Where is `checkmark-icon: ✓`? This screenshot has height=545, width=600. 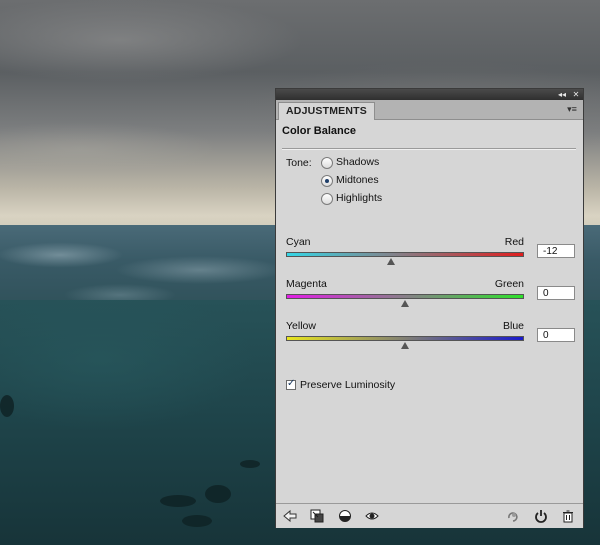 checkmark-icon: ✓ is located at coordinates (291, 383).